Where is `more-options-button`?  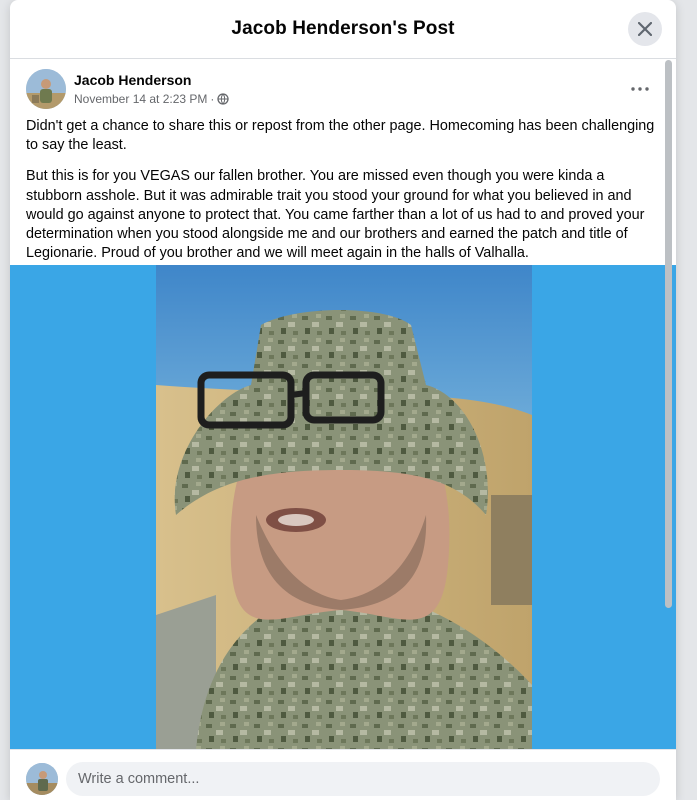 more-options-button is located at coordinates (640, 89).